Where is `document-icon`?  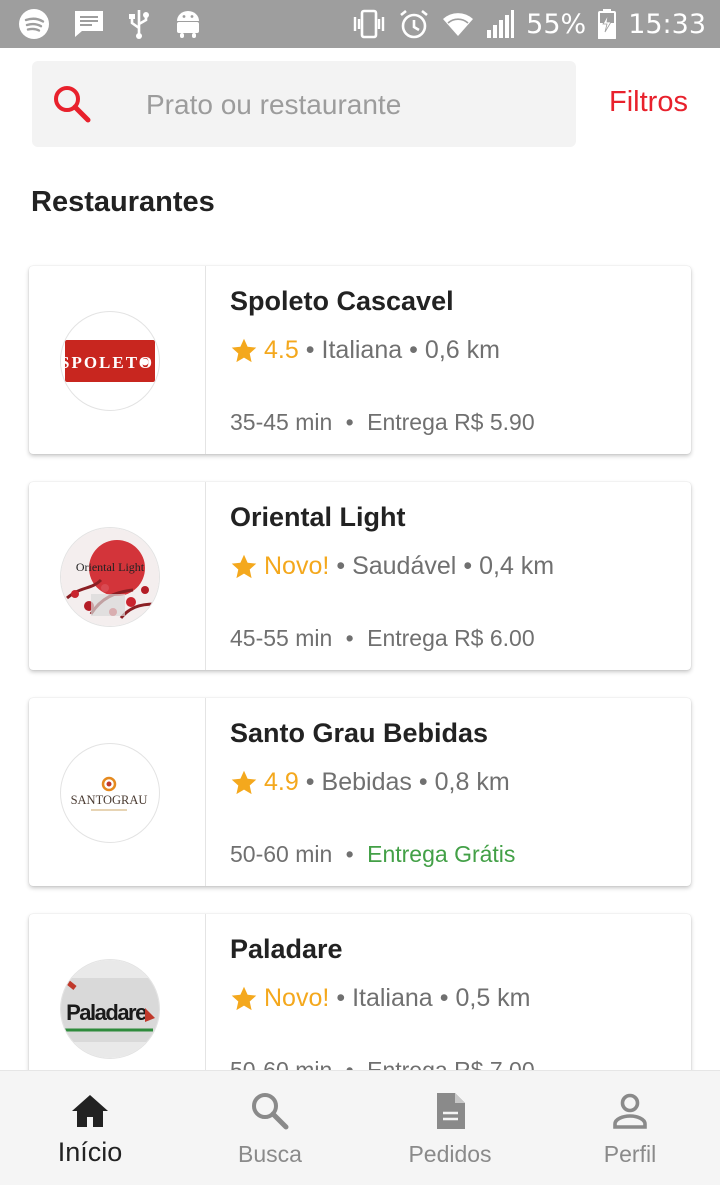
document-icon is located at coordinates (451, 1111).